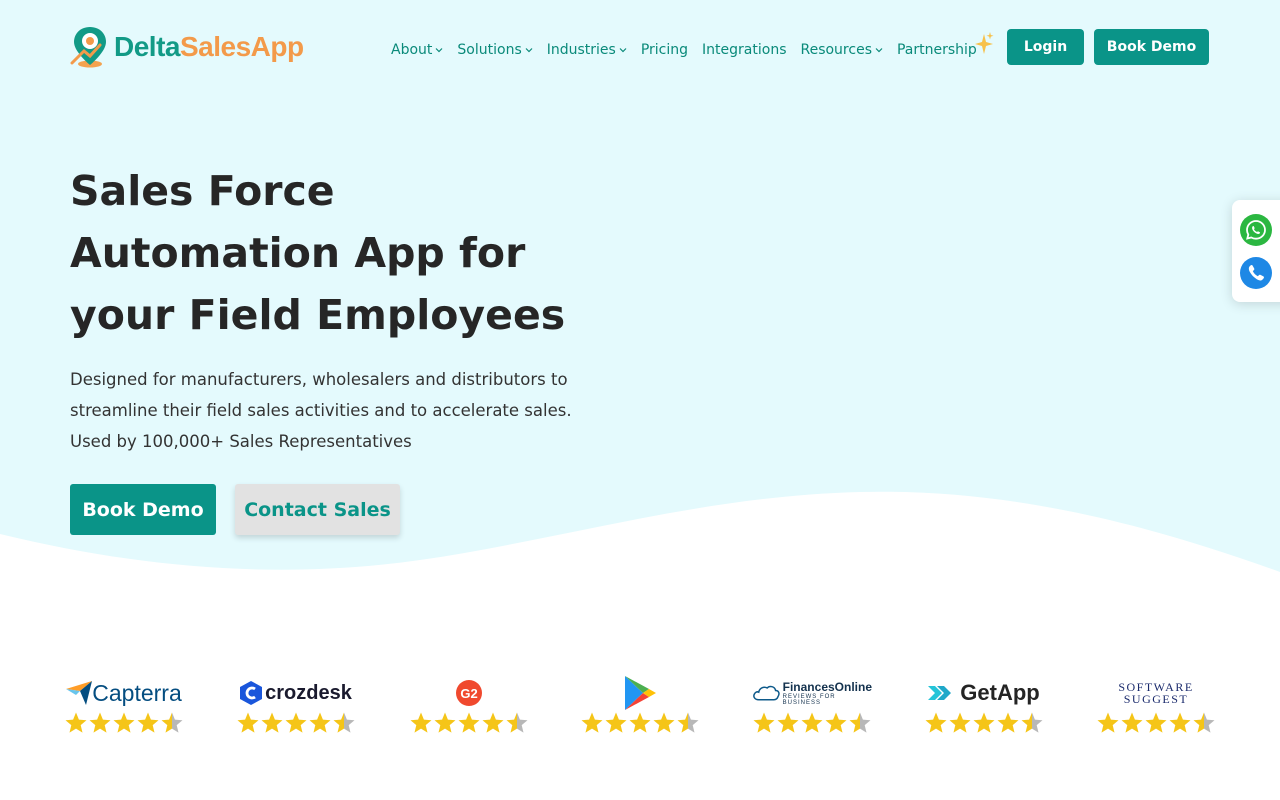 Image resolution: width=1280 pixels, height=800 pixels. Describe the element at coordinates (251, 693) in the screenshot. I see `crozdesk-hex-icon` at that location.